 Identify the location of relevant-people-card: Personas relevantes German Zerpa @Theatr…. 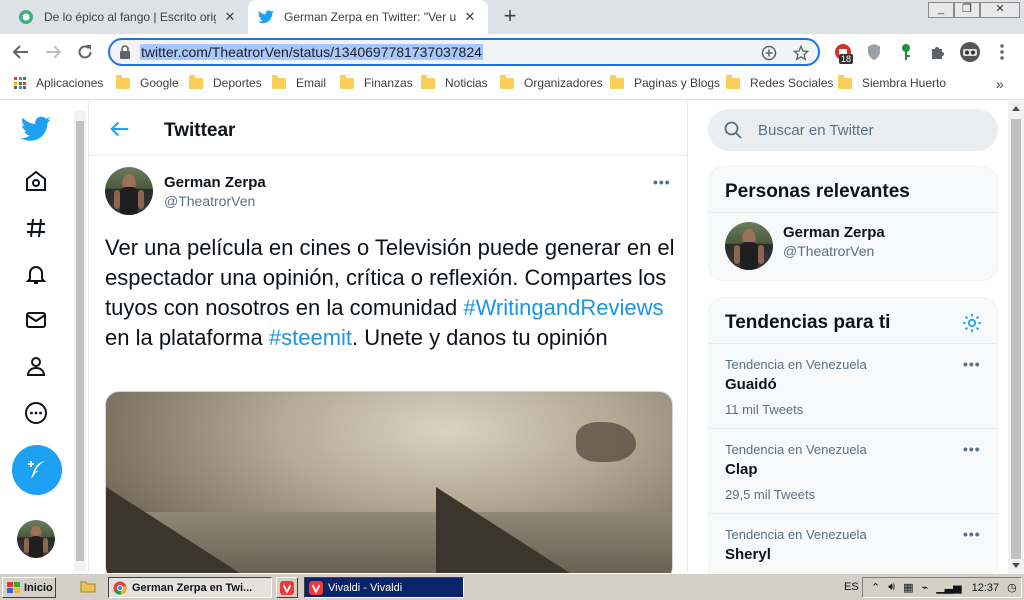
(853, 223).